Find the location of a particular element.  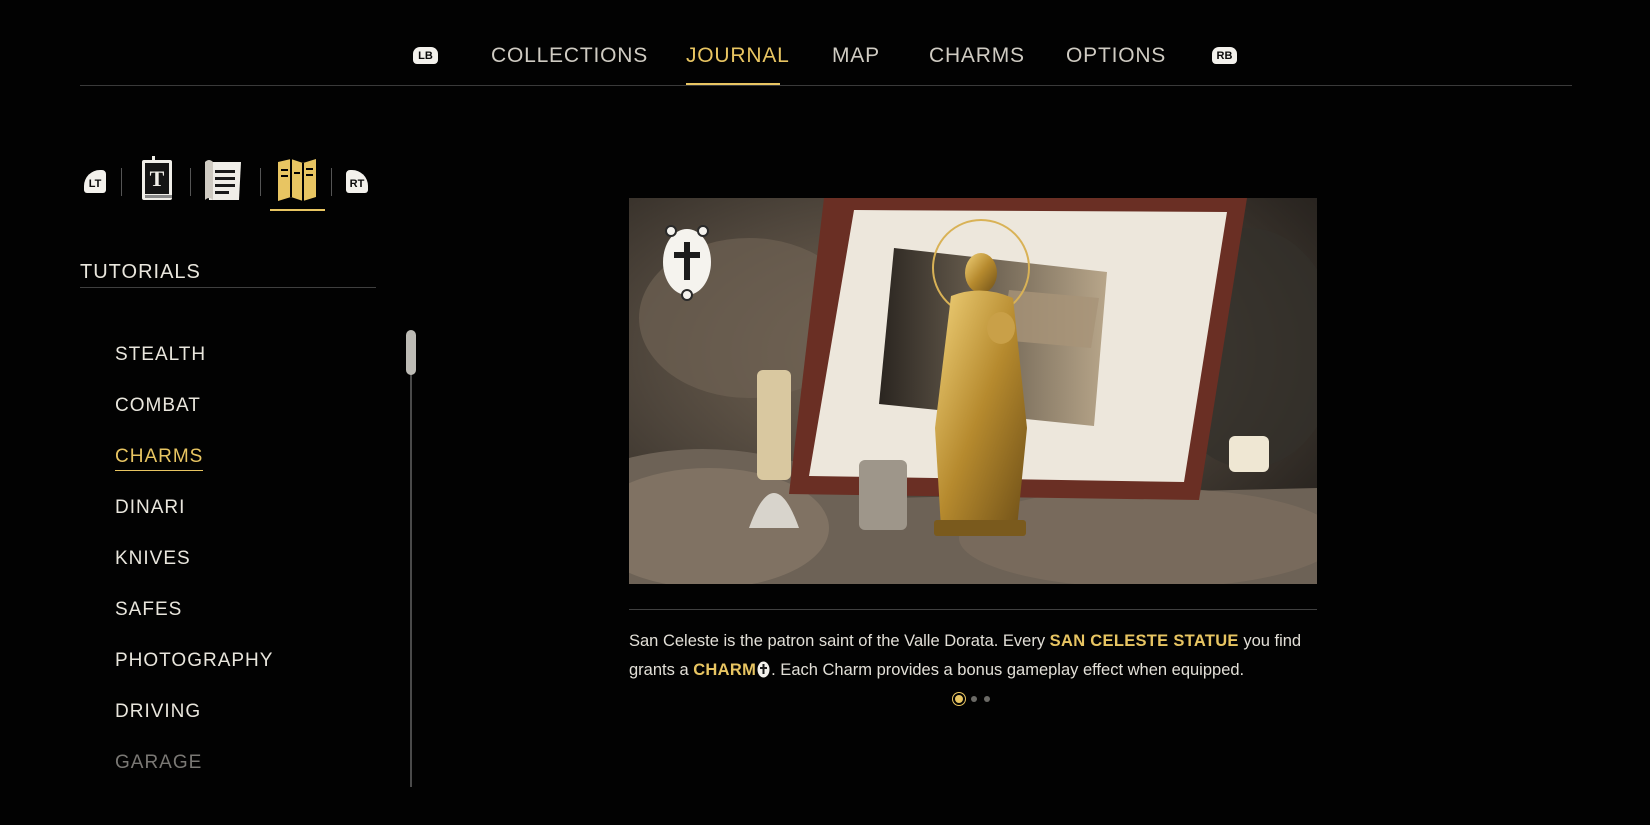

list-item-dinari: DINARI is located at coordinates (150, 508).